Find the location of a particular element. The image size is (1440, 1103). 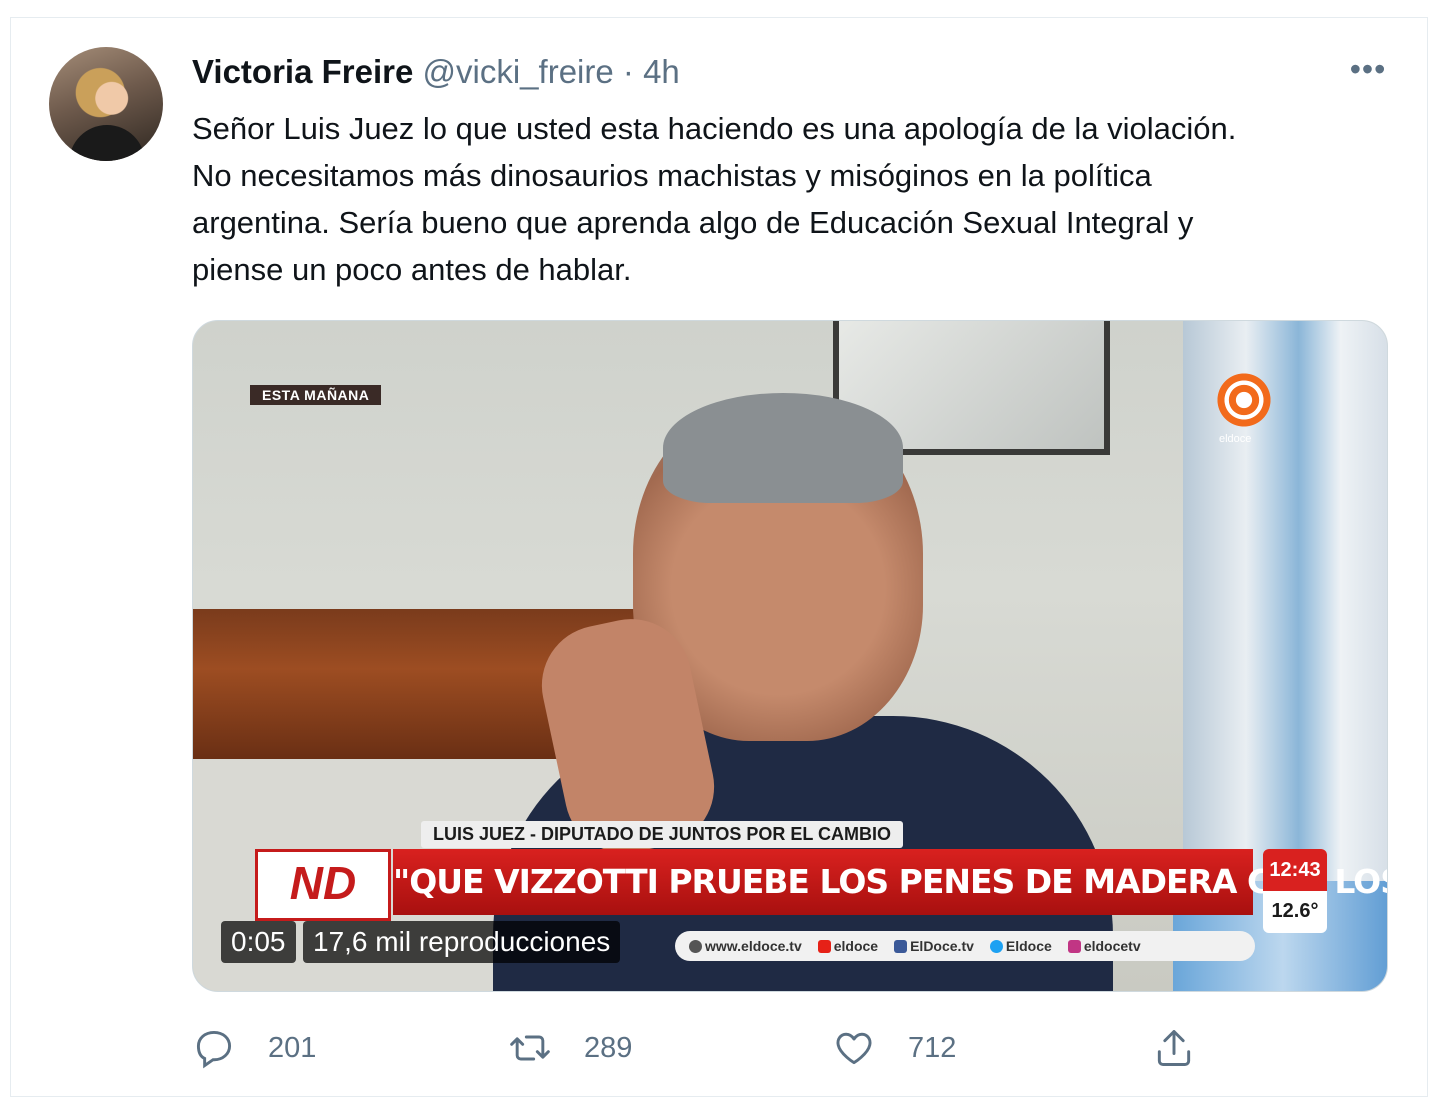

like-count: 712 is located at coordinates (932, 1047).